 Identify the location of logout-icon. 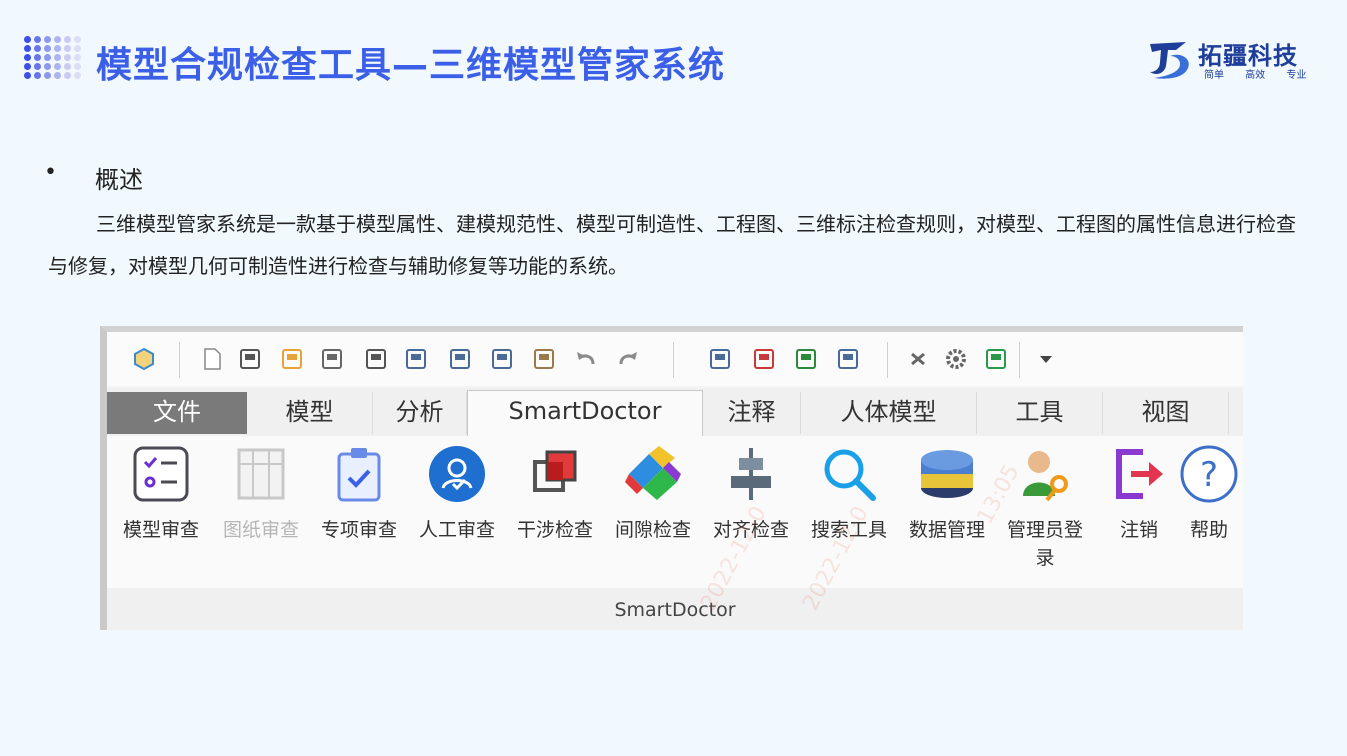
(1139, 474).